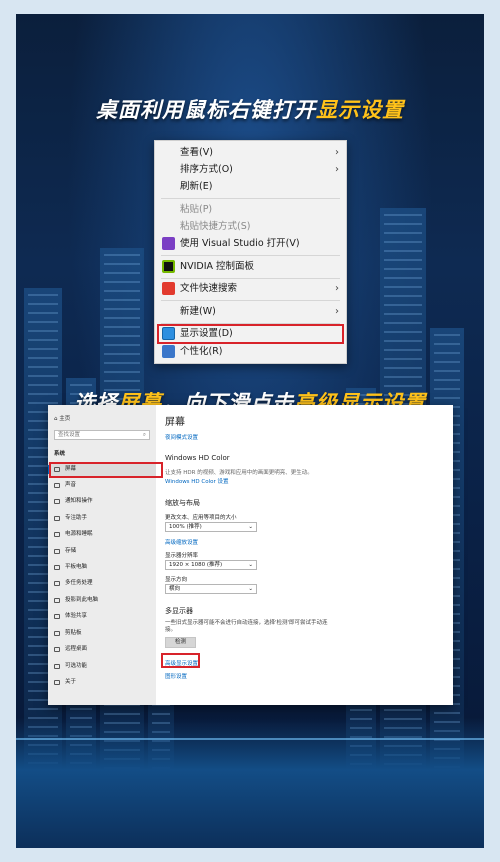 The width and height of the screenshot is (500, 862). What do you see at coordinates (250, 288) in the screenshot?
I see `menu-item-file-search: 文件快速搜索 ›` at bounding box center [250, 288].